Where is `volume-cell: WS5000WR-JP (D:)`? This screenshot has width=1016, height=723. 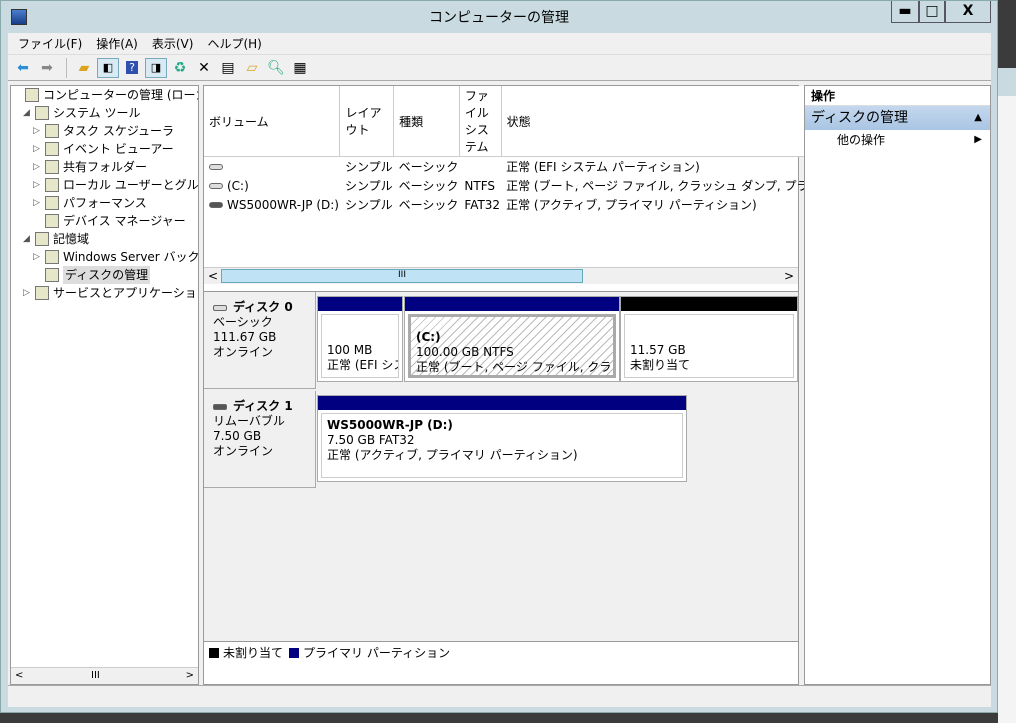 volume-cell: WS5000WR-JP (D:) is located at coordinates (272, 204).